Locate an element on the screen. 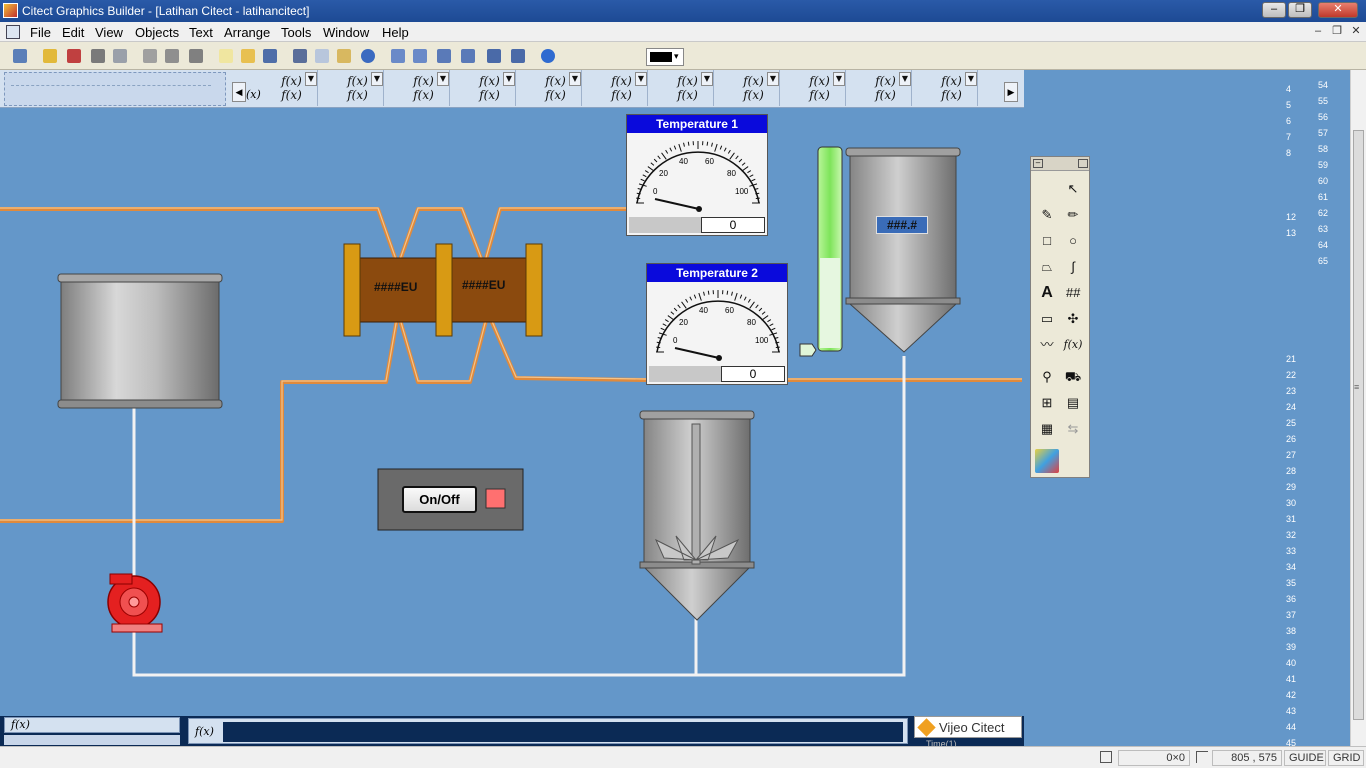  close-button: ✕ is located at coordinates (1338, 10).